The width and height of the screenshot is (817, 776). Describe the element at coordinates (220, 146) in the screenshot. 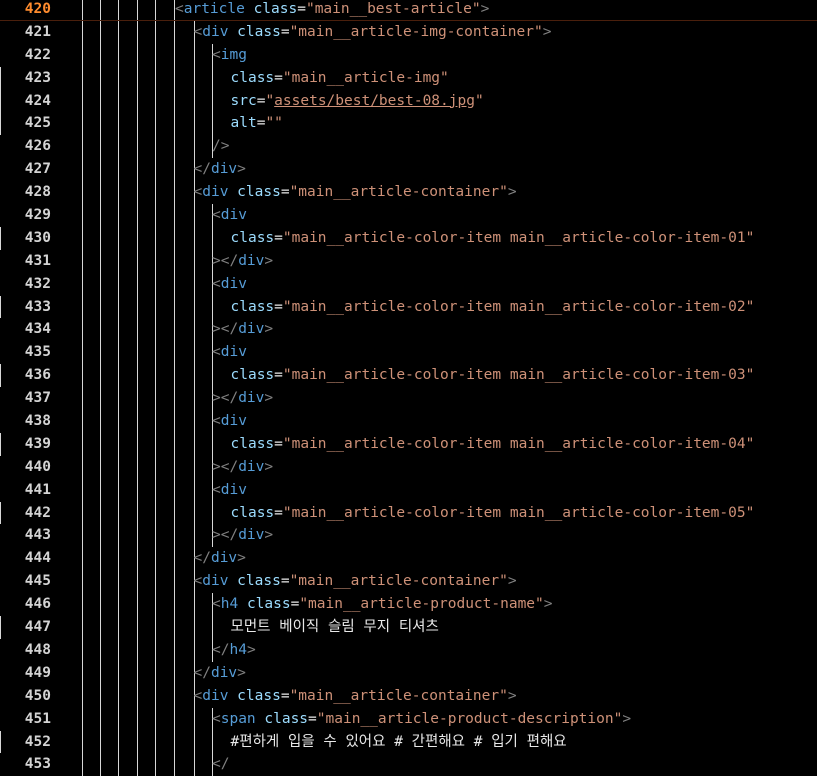

I see `code-text: />` at that location.